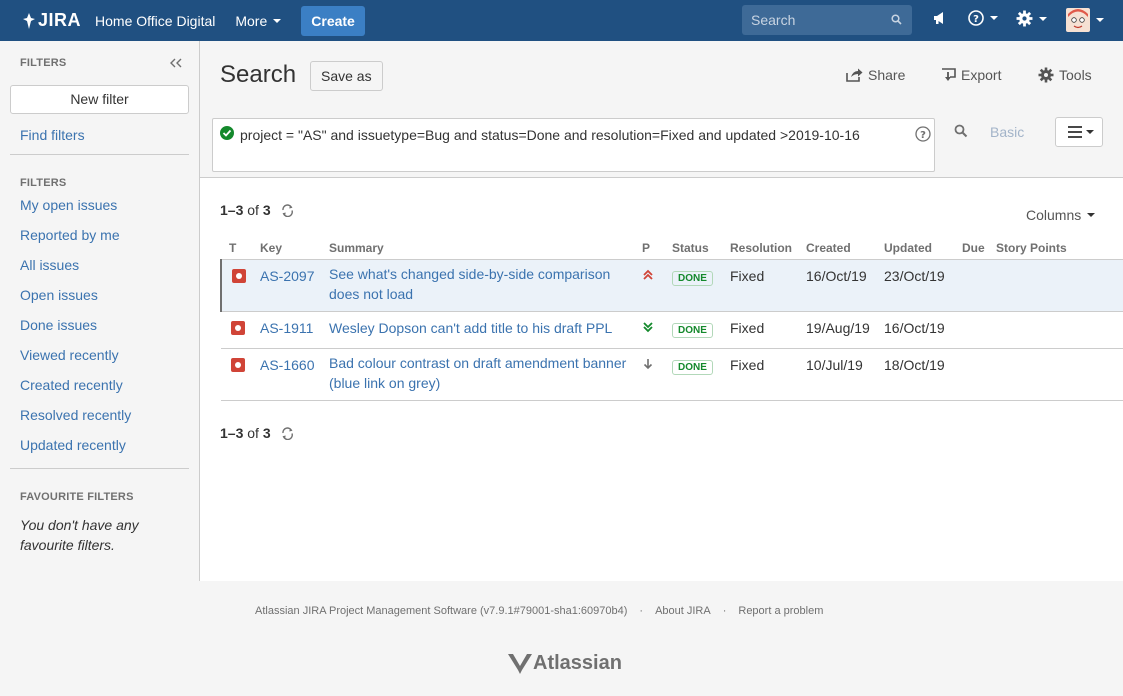 This screenshot has height=696, width=1123. What do you see at coordinates (77, 497) in the screenshot?
I see `favourite-filters-heading: FAVOURITE FILTERS` at bounding box center [77, 497].